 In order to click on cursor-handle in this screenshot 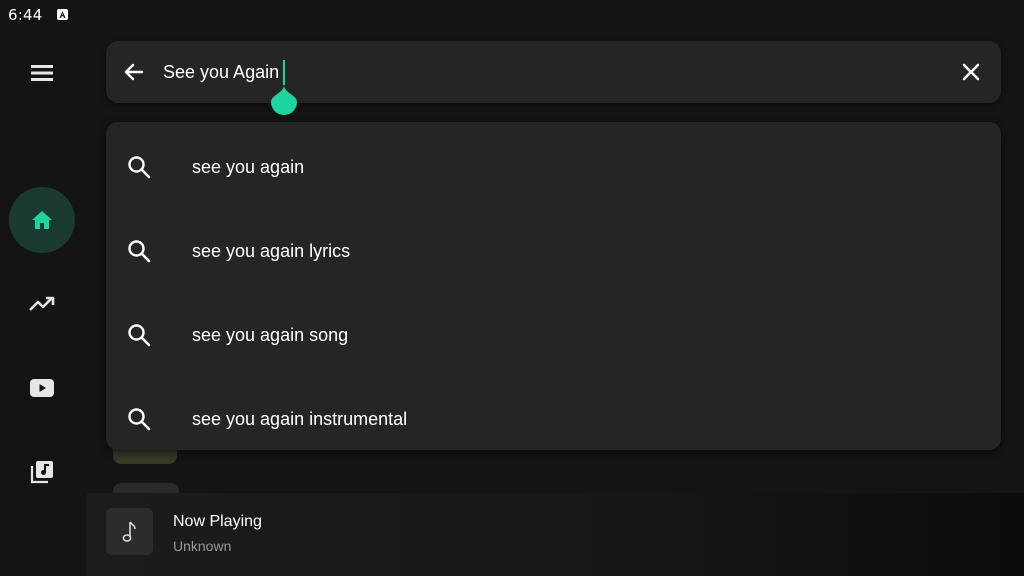, I will do `click(284, 100)`.